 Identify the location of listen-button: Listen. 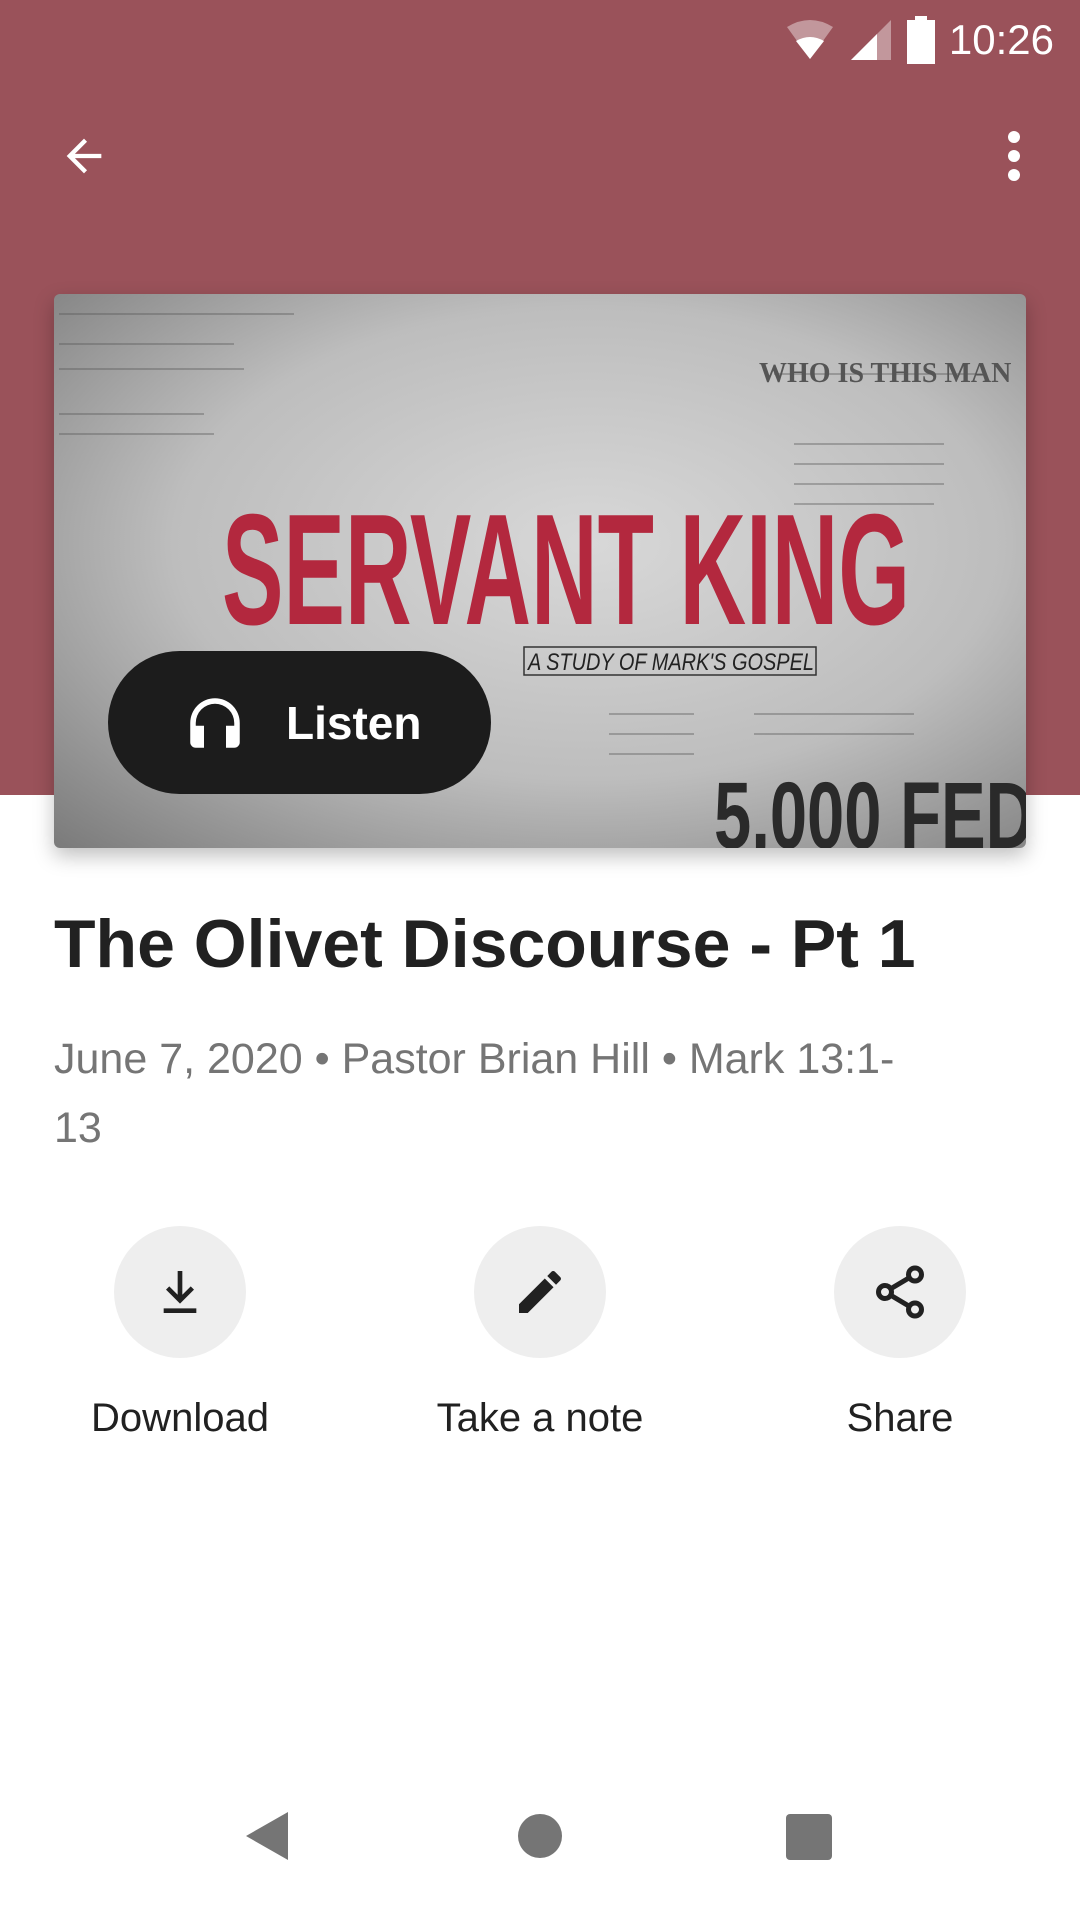
(299, 722).